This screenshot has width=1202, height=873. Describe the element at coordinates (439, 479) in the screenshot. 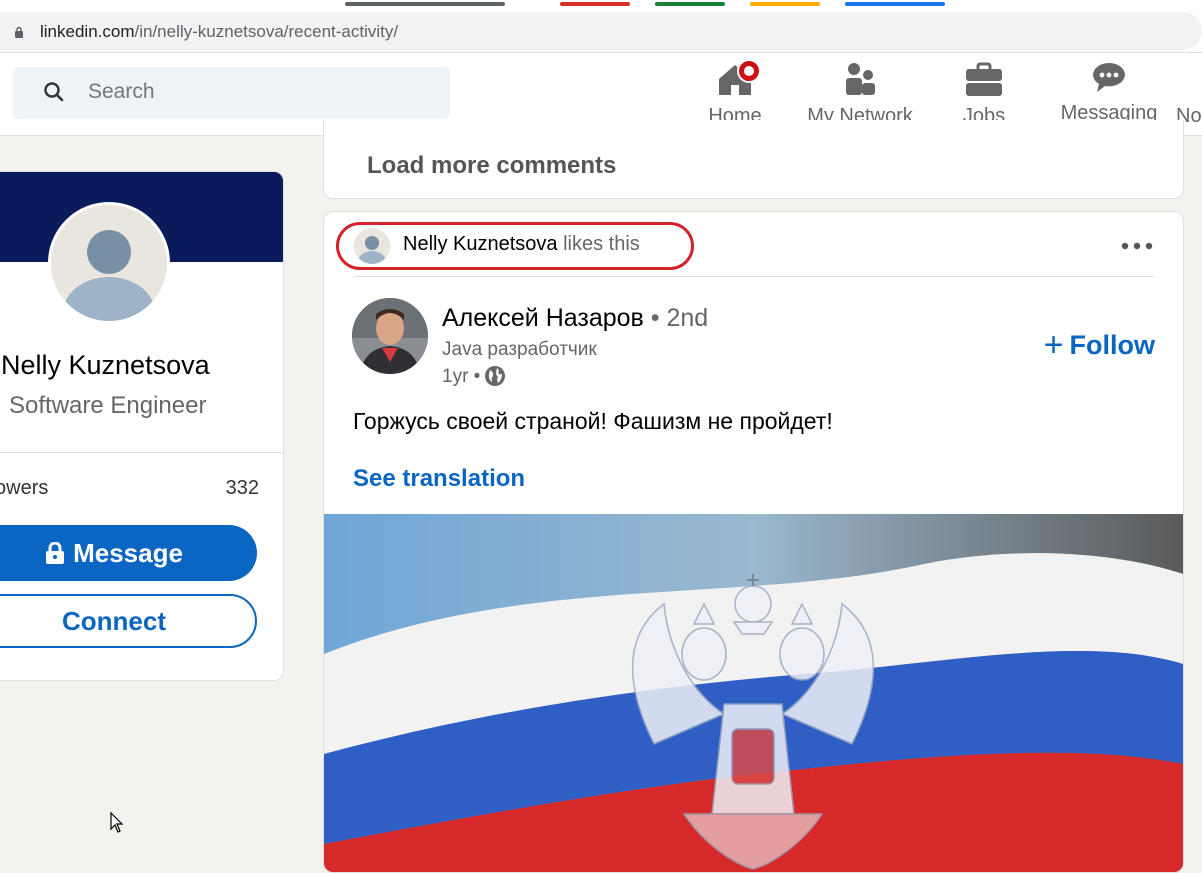

I see `see-translation-link: See translation` at that location.